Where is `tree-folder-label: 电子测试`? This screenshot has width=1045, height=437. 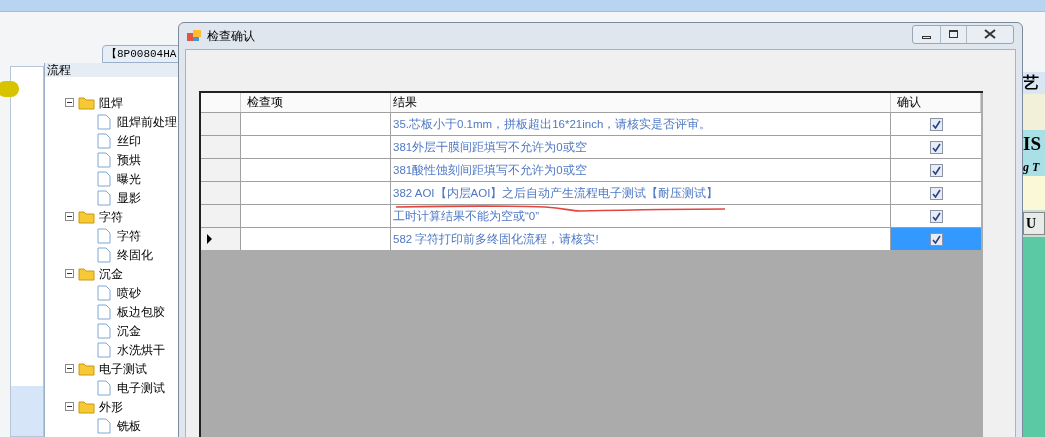
tree-folder-label: 电子测试 is located at coordinates (123, 368).